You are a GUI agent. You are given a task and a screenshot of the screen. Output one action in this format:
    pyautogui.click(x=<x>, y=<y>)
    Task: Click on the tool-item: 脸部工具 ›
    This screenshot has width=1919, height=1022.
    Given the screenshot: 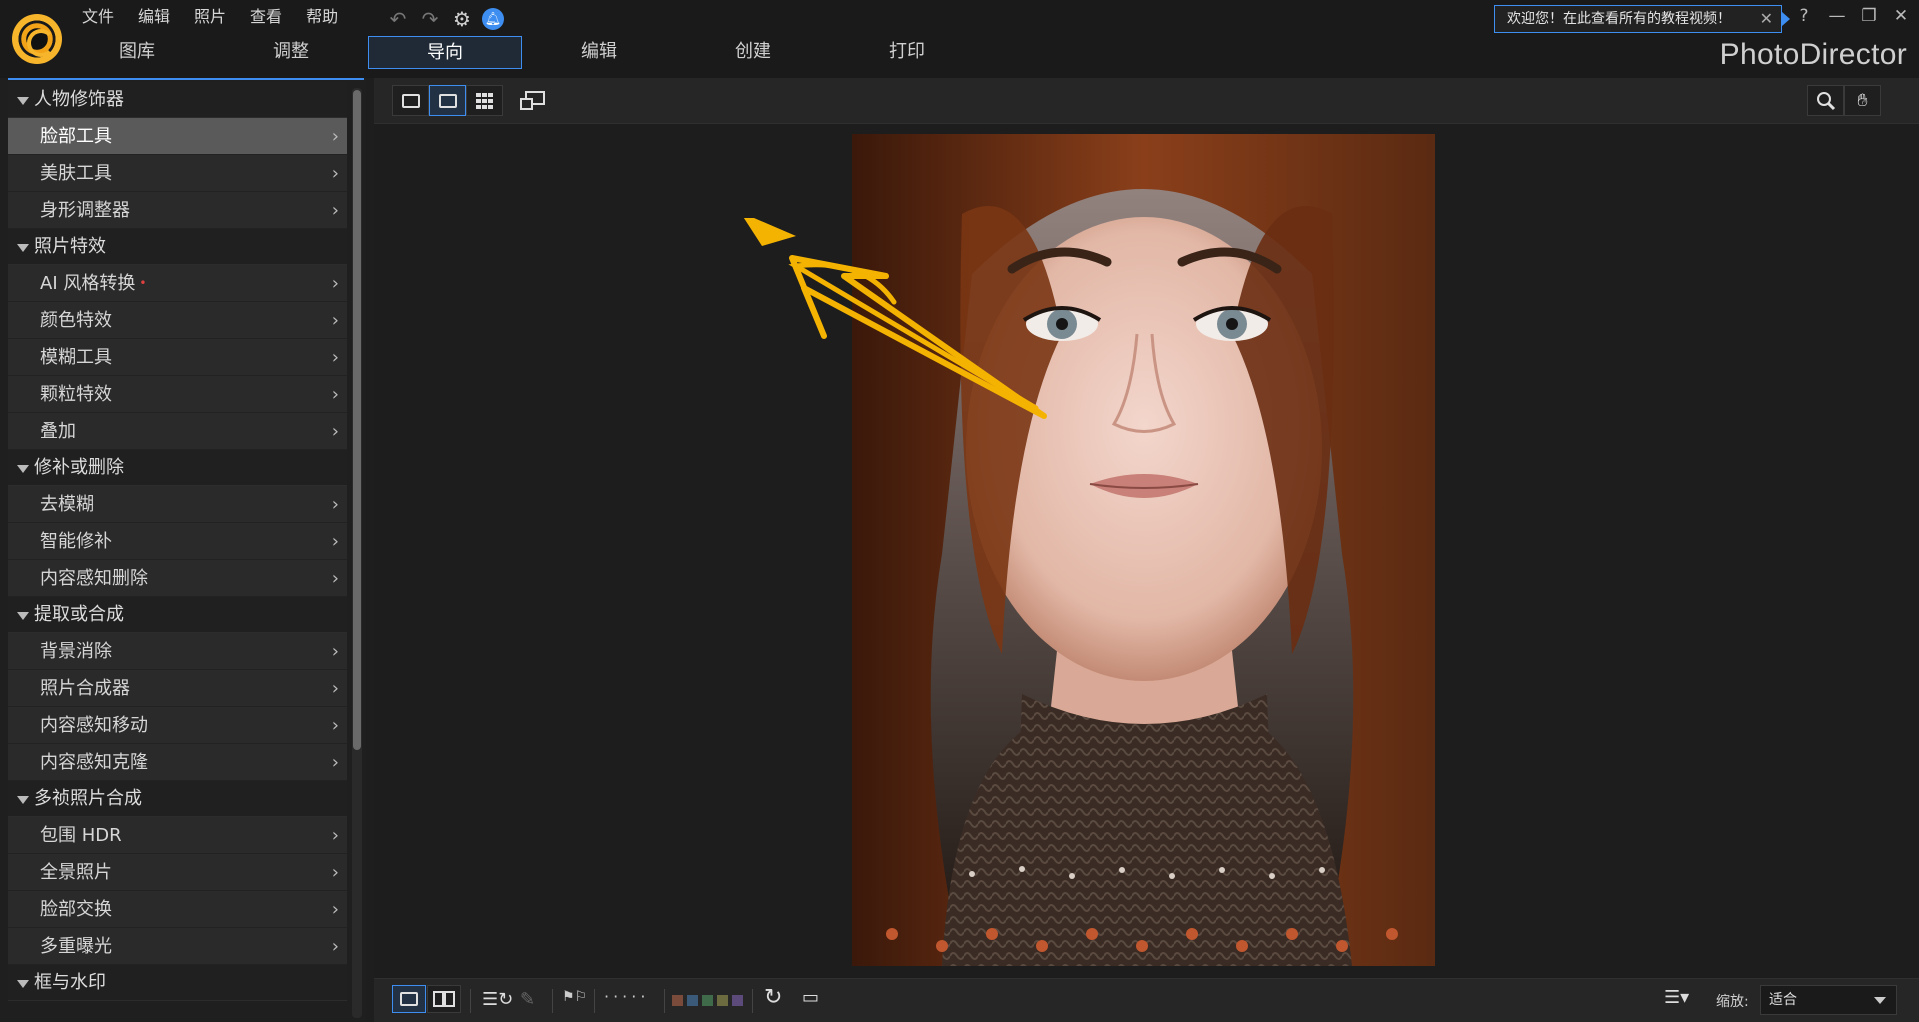 What is the action you would take?
    pyautogui.click(x=177, y=136)
    